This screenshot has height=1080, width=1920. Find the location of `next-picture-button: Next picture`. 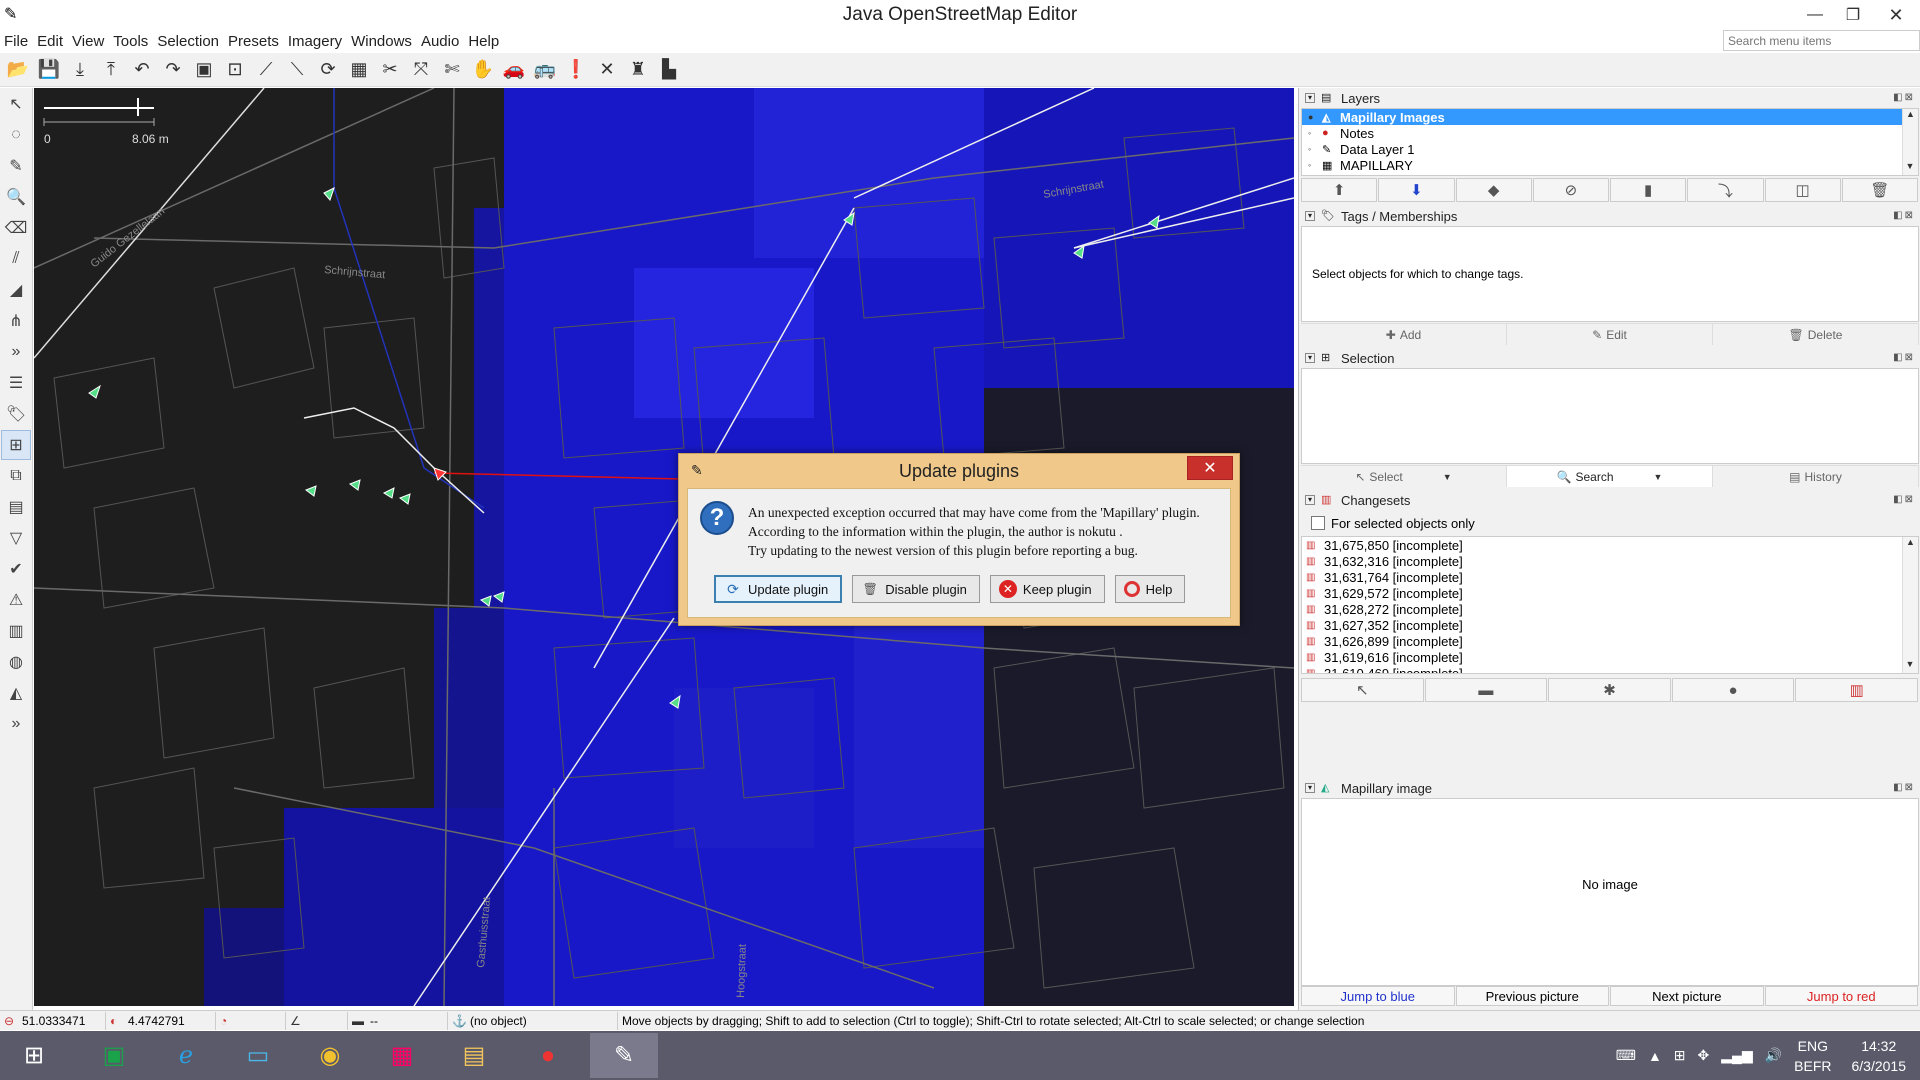

next-picture-button: Next picture is located at coordinates (1687, 996).